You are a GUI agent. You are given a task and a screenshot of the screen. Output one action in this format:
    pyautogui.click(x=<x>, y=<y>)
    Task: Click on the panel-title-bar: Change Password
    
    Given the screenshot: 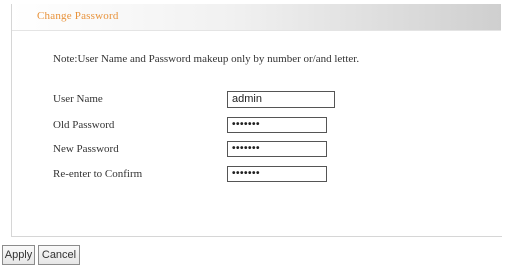 What is the action you would take?
    pyautogui.click(x=256, y=17)
    